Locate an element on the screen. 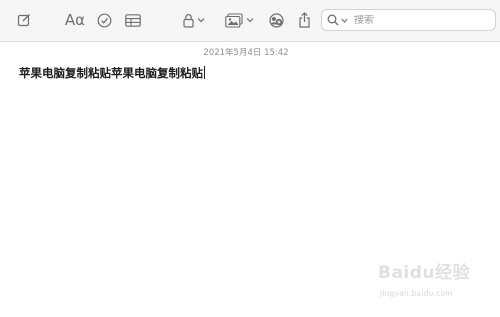 This screenshot has width=500, height=317. collaborate-icon is located at coordinates (276, 20).